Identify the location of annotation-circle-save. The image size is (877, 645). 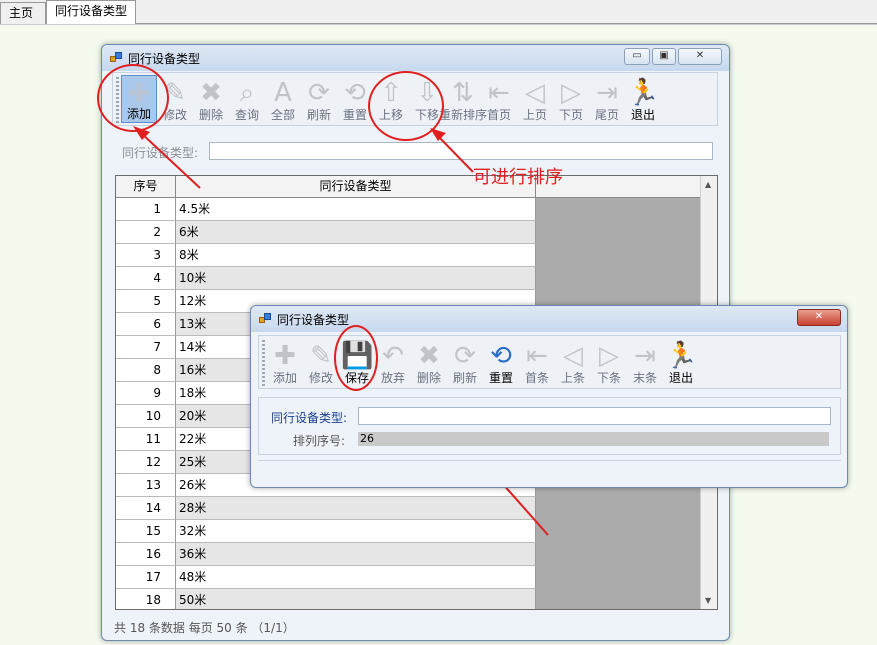
(356, 358).